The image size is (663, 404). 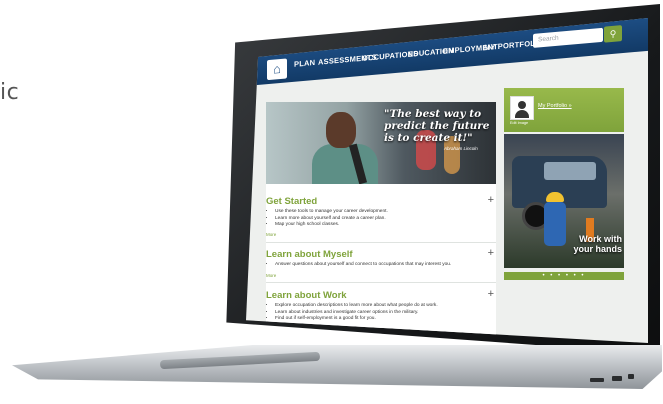 I want to click on section-title: Learn about Myself, so click(x=309, y=254).